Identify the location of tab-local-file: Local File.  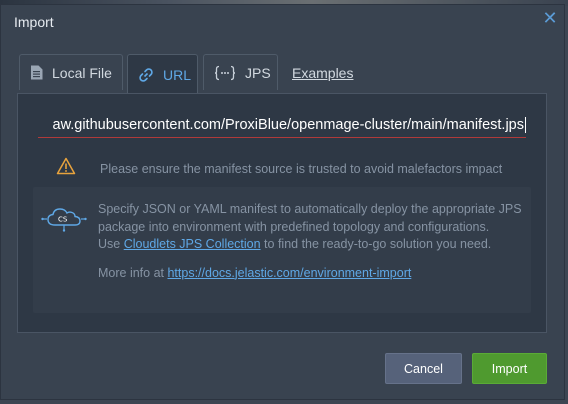
(71, 72).